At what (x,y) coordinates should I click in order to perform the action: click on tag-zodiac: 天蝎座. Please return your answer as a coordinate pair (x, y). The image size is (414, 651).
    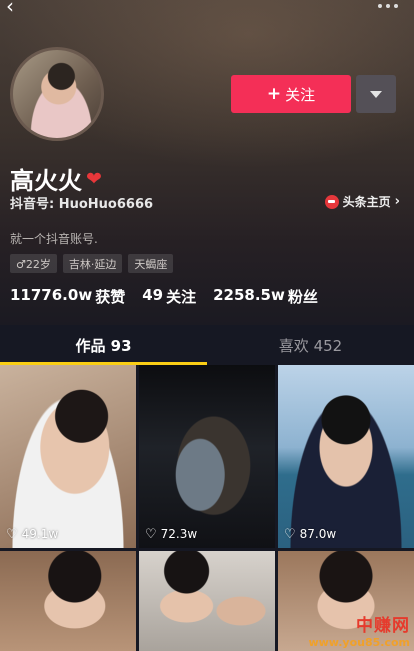
    Looking at the image, I should click on (151, 263).